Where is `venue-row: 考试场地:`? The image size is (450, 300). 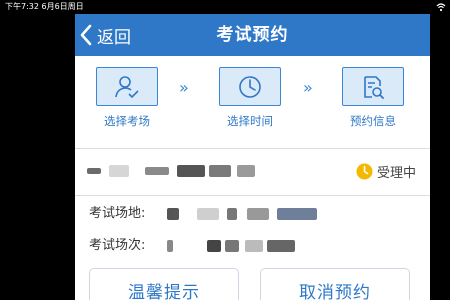
venue-row: 考试场地: is located at coordinates (254, 214).